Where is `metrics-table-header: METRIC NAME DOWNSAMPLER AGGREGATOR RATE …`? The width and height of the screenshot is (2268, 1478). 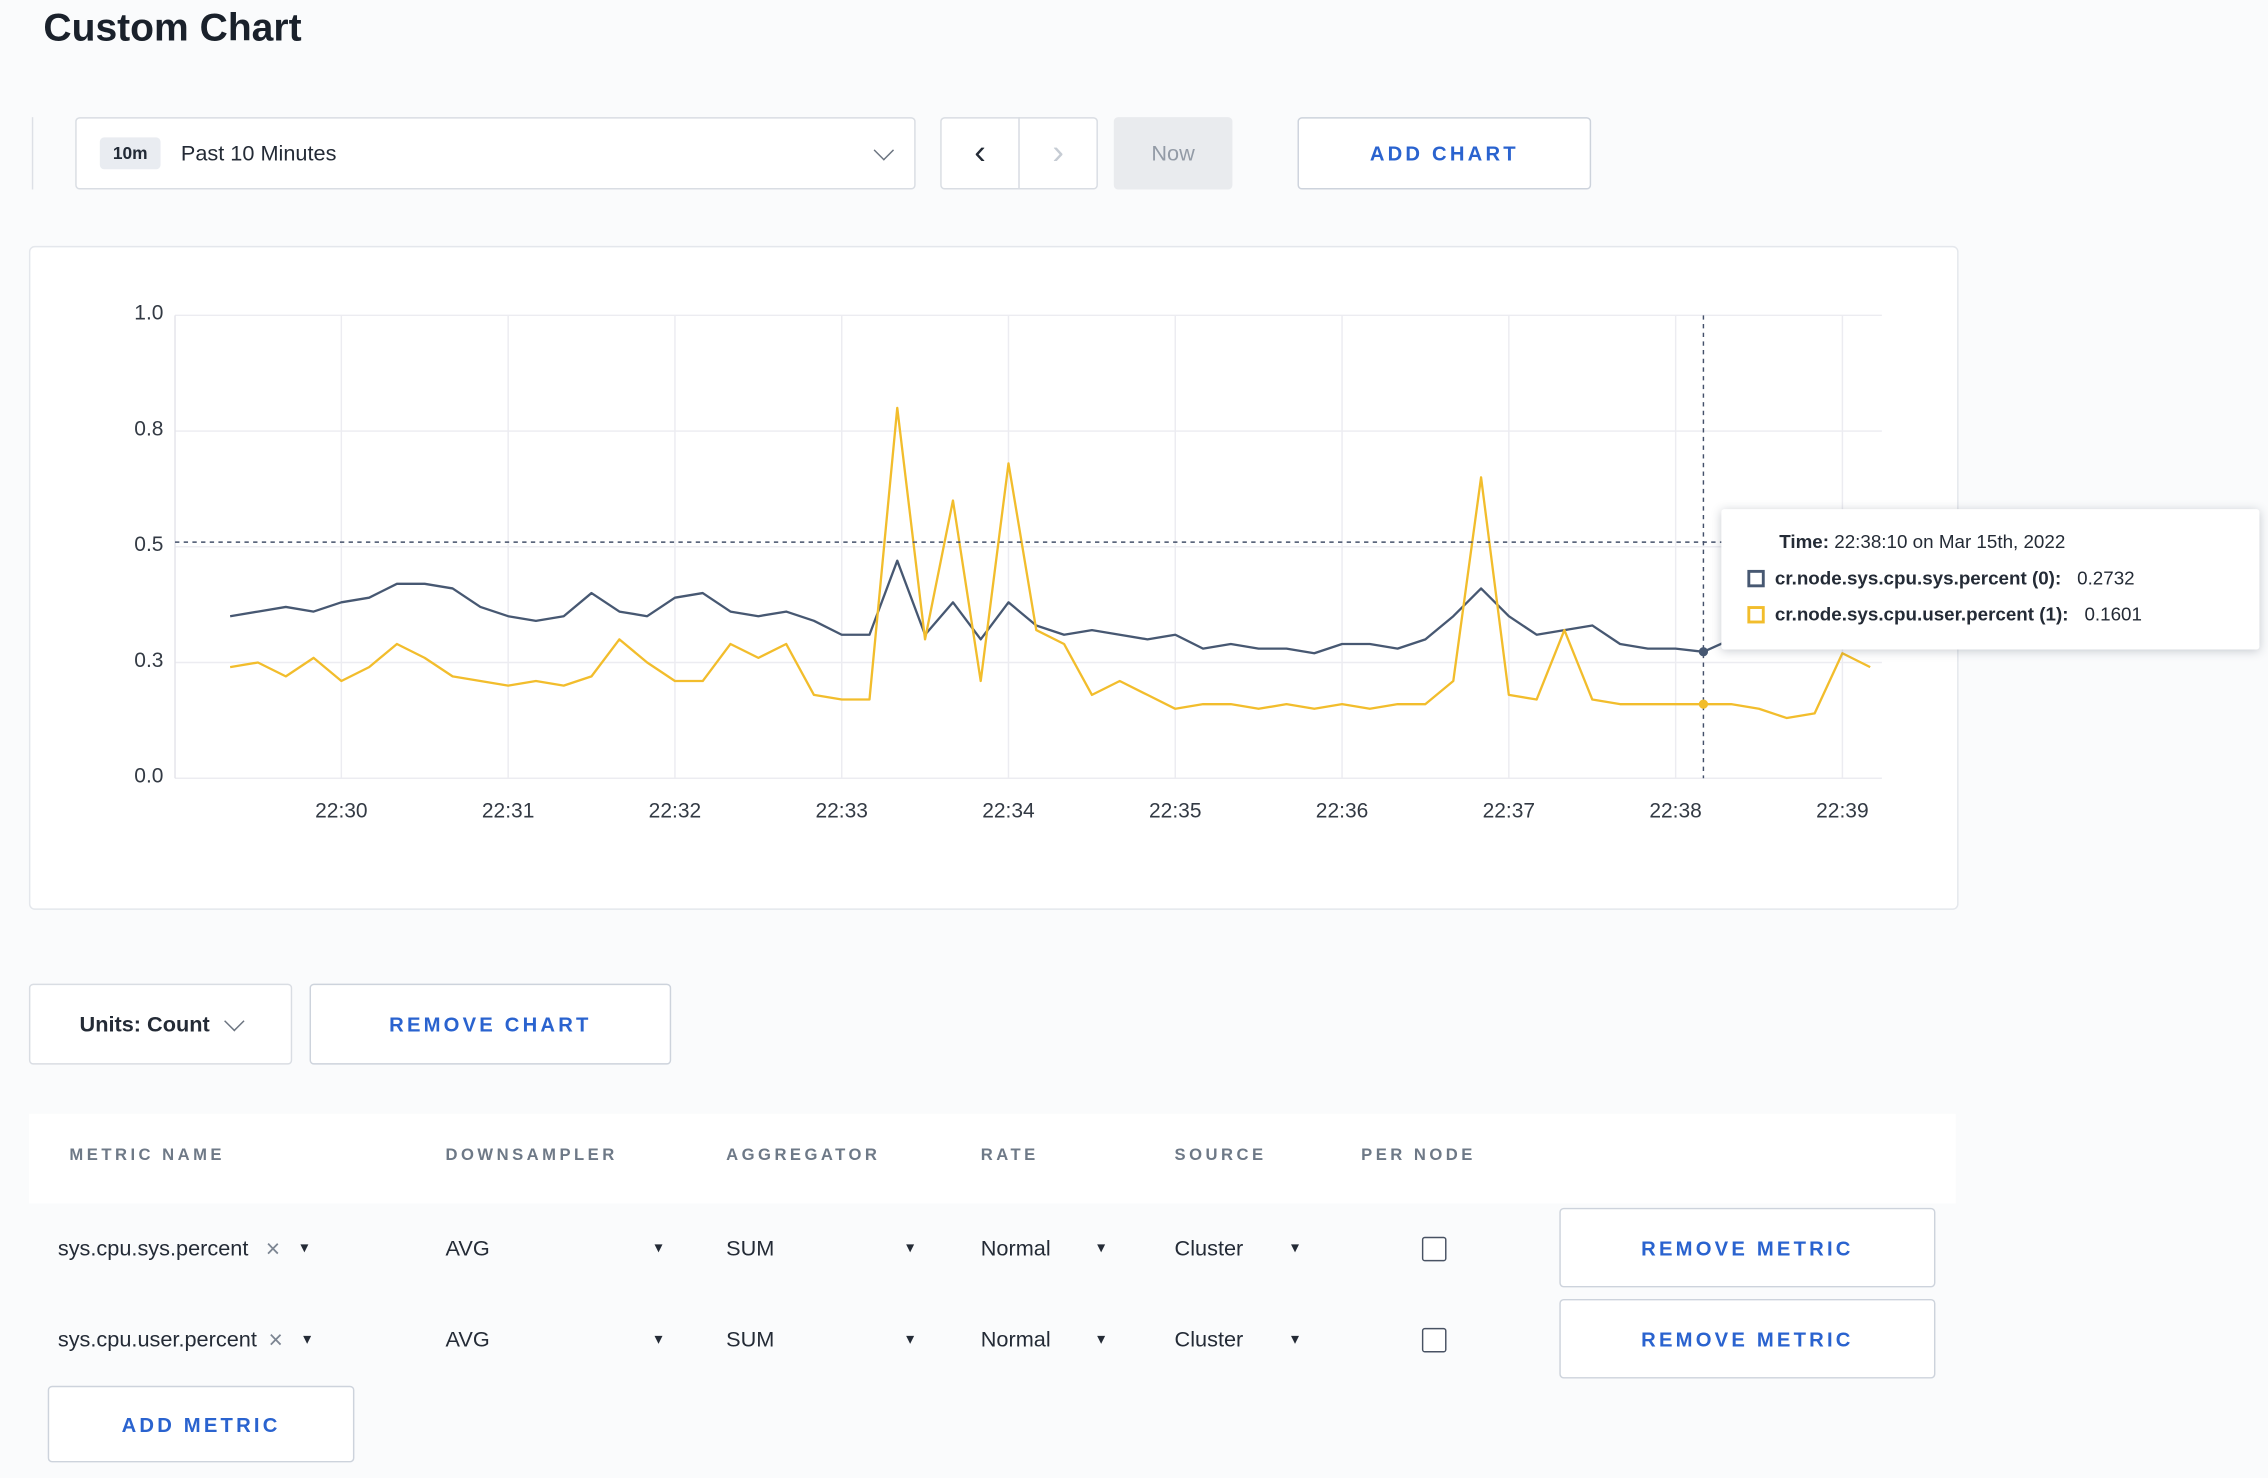
metrics-table-header: METRIC NAME DOWNSAMPLER AGGREGATOR RATE … is located at coordinates (992, 1158).